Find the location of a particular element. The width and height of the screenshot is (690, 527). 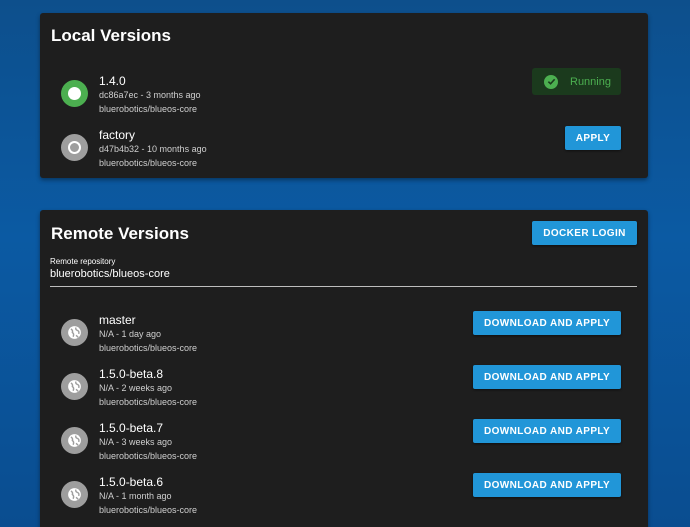

remote-repository-input: bluerobotics/blueos-core is located at coordinates (110, 274).